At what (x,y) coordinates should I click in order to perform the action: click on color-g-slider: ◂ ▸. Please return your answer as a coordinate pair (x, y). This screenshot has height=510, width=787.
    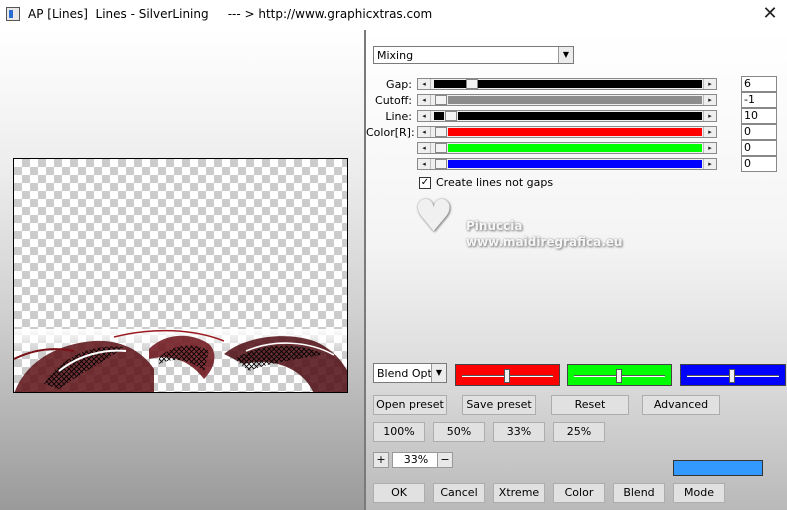
    Looking at the image, I should click on (567, 148).